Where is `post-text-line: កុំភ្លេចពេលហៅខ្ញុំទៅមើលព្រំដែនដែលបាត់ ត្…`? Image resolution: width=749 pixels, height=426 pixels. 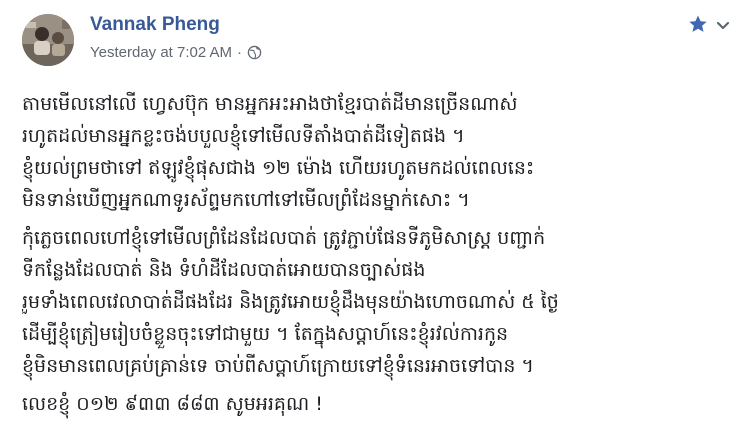 post-text-line: កុំភ្លេចពេលហៅខ្ញុំទៅមើលព្រំដែនដែលបាត់ ត្… is located at coordinates (284, 238).